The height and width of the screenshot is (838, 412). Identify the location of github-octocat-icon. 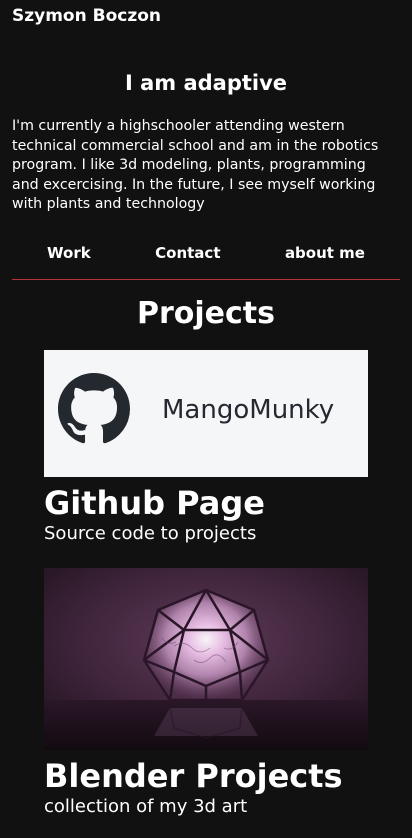
(94, 408).